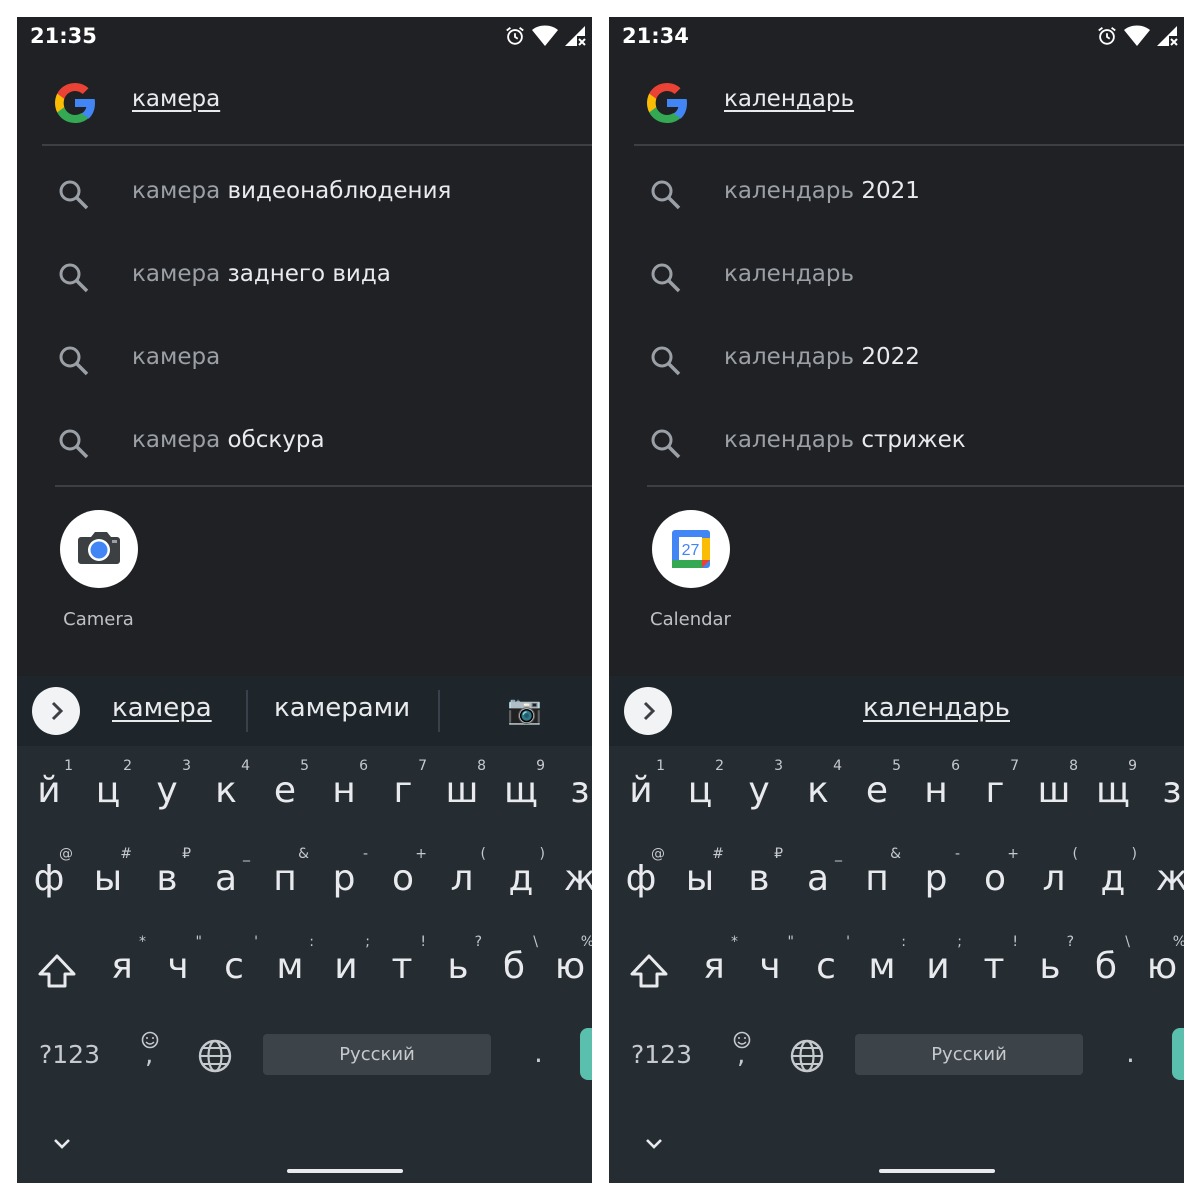 The height and width of the screenshot is (1200, 1200). What do you see at coordinates (896, 442) in the screenshot?
I see `suggestion-item: календарь стрижек` at bounding box center [896, 442].